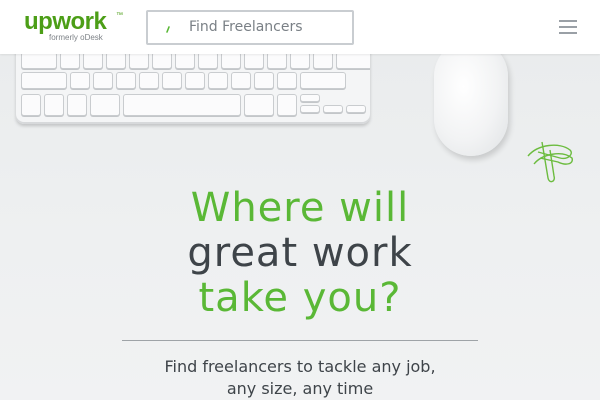  I want to click on hamburger-menu-icon, so click(568, 21).